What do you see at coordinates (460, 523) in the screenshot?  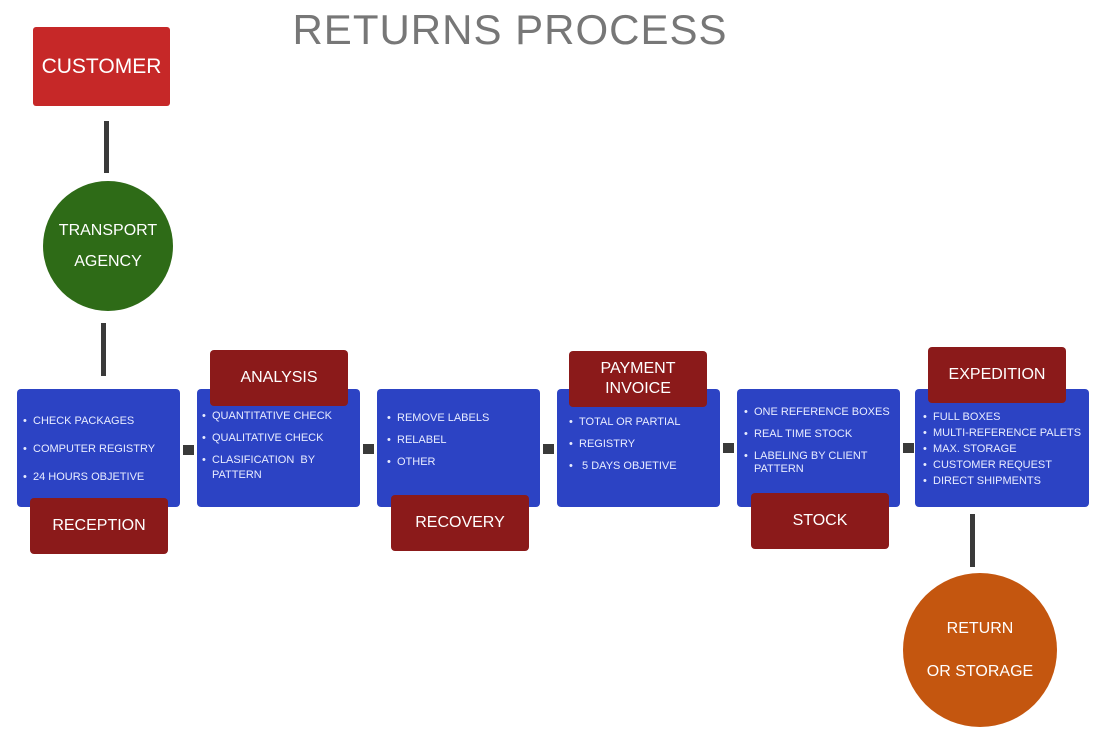 I see `stage-label-recovery: RECOVERY` at bounding box center [460, 523].